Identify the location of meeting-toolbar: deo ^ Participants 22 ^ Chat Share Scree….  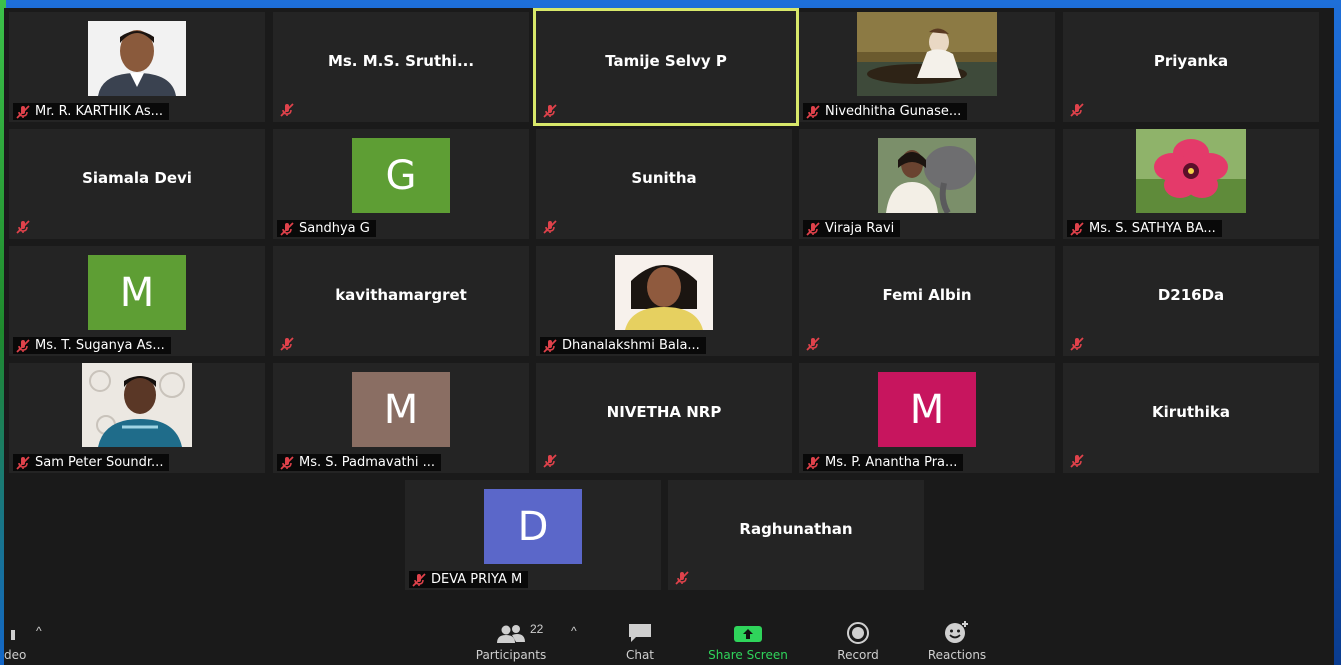
(669, 637).